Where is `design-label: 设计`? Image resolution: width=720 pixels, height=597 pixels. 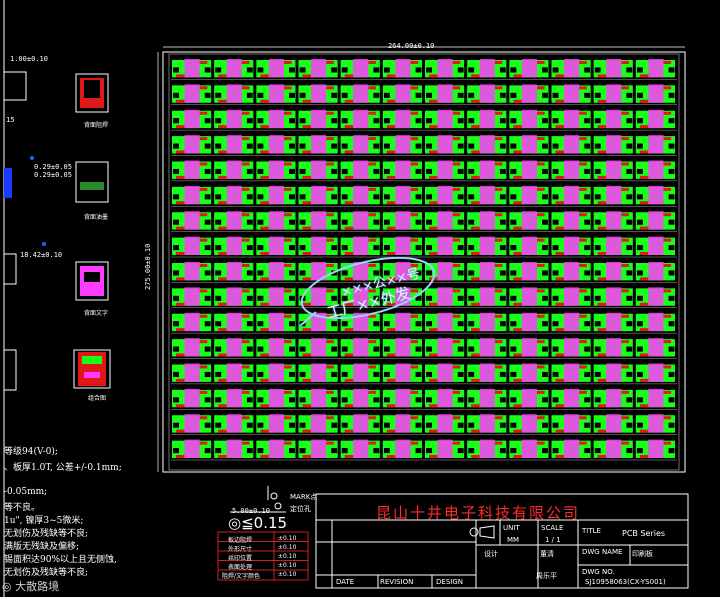
design-label: 设计 is located at coordinates (491, 554).